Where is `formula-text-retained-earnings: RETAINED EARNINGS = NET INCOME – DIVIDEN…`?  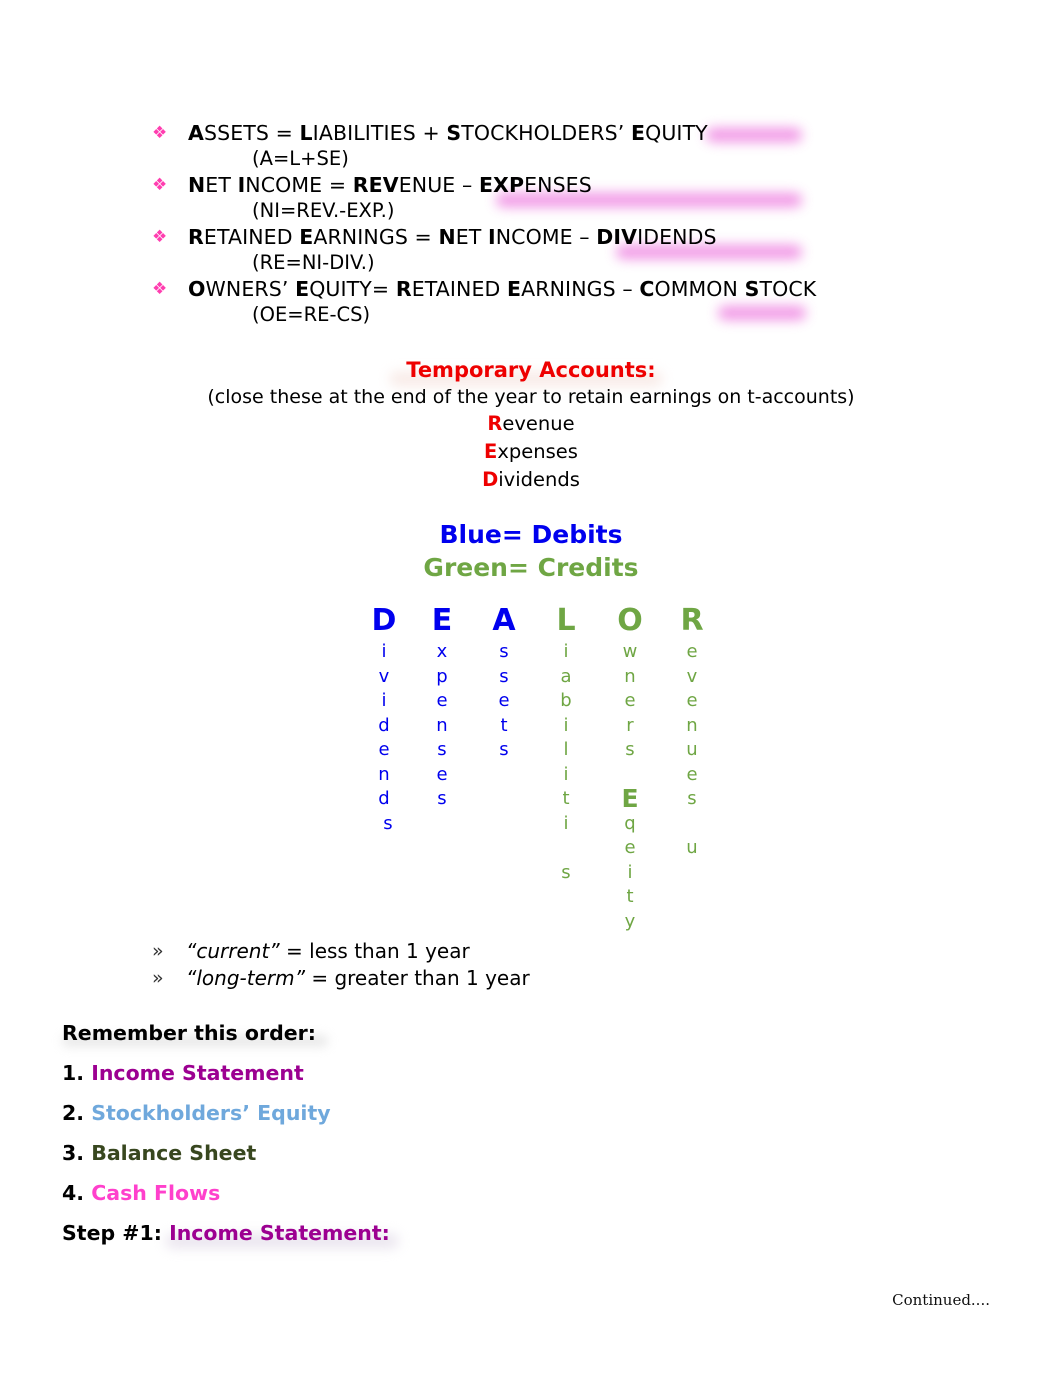 formula-text-retained-earnings: RETAINED EARNINGS = NET INCOME – DIVIDEN… is located at coordinates (452, 237).